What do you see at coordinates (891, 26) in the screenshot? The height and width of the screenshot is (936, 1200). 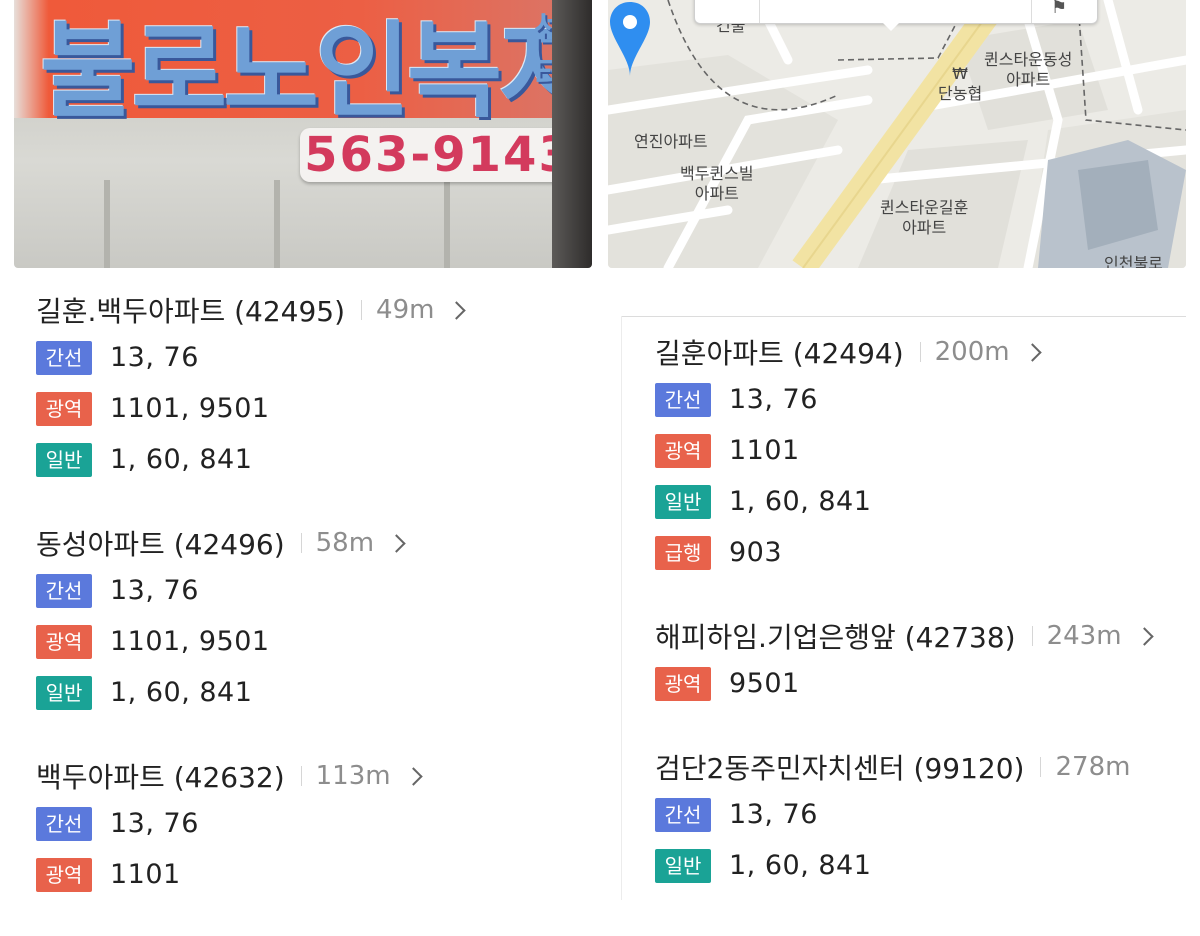 I see `callout-tail` at bounding box center [891, 26].